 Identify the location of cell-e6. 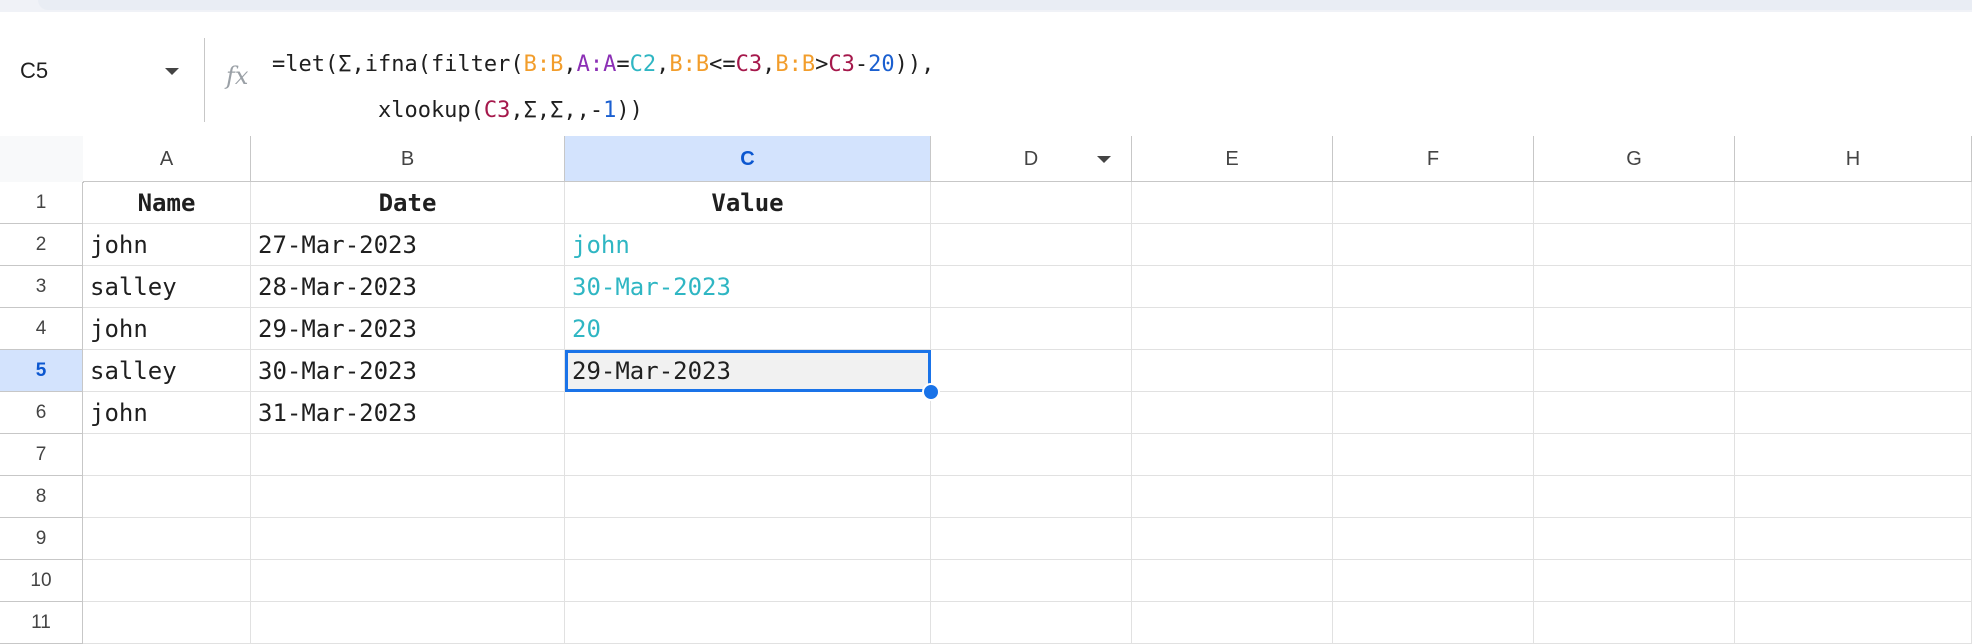
(1232, 413).